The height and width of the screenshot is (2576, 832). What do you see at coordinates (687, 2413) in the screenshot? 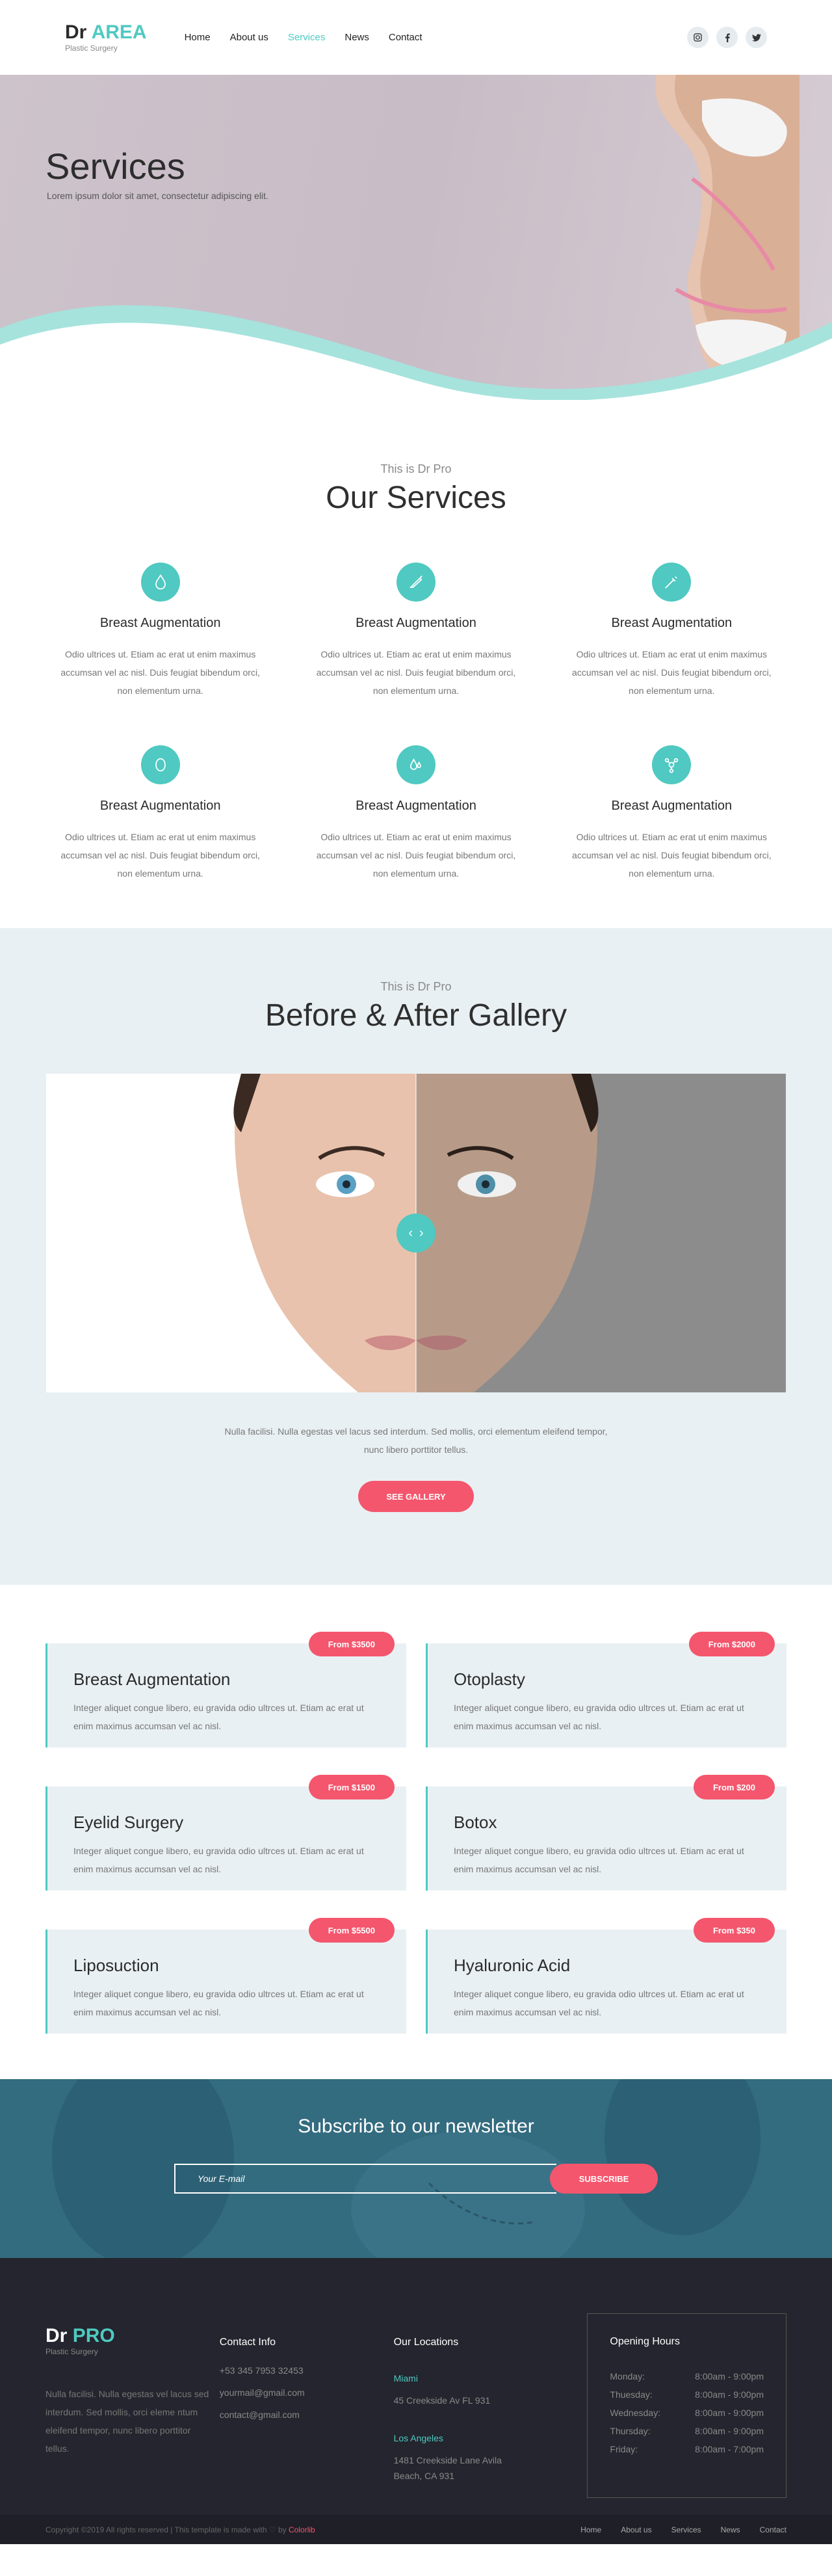
I see `hours-row: Wednesday: 8:00am - 9:00pm` at bounding box center [687, 2413].